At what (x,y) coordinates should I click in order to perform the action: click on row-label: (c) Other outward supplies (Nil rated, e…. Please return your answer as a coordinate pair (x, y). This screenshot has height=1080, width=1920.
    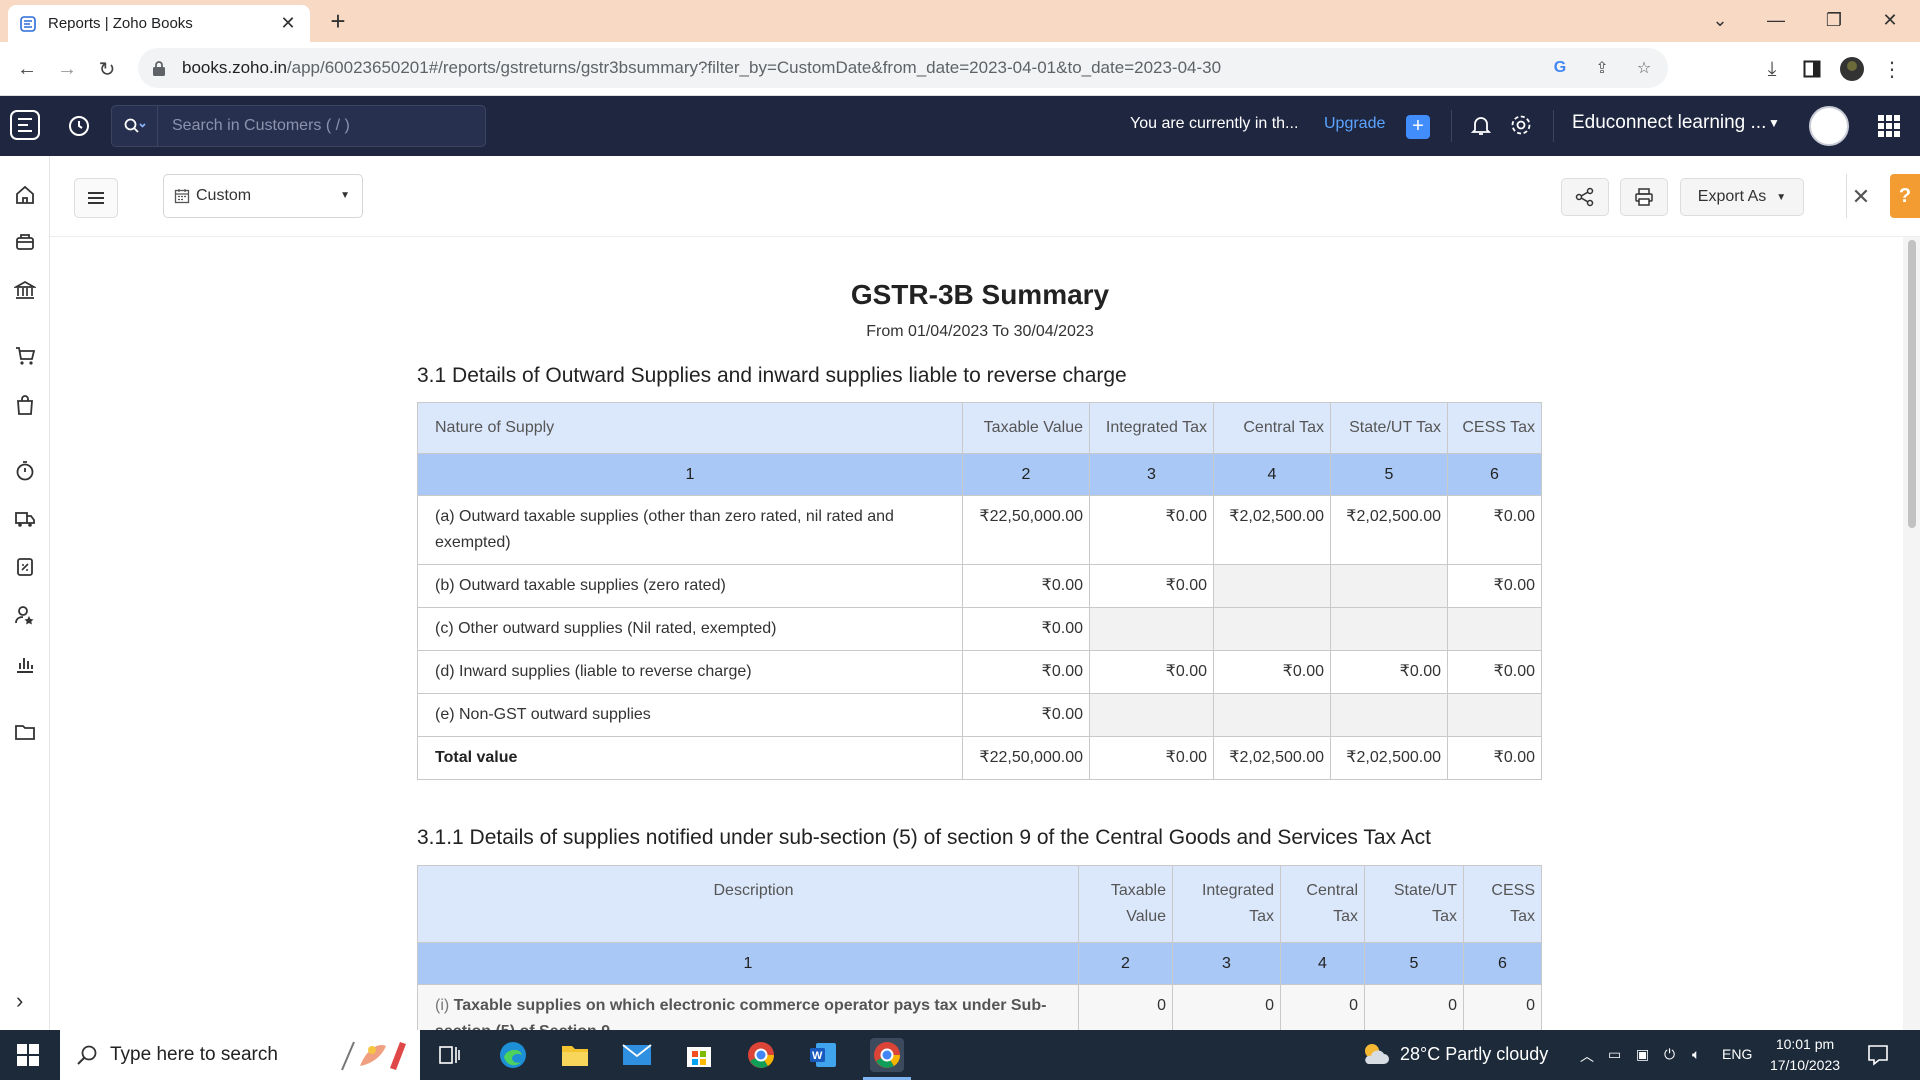
    Looking at the image, I should click on (690, 629).